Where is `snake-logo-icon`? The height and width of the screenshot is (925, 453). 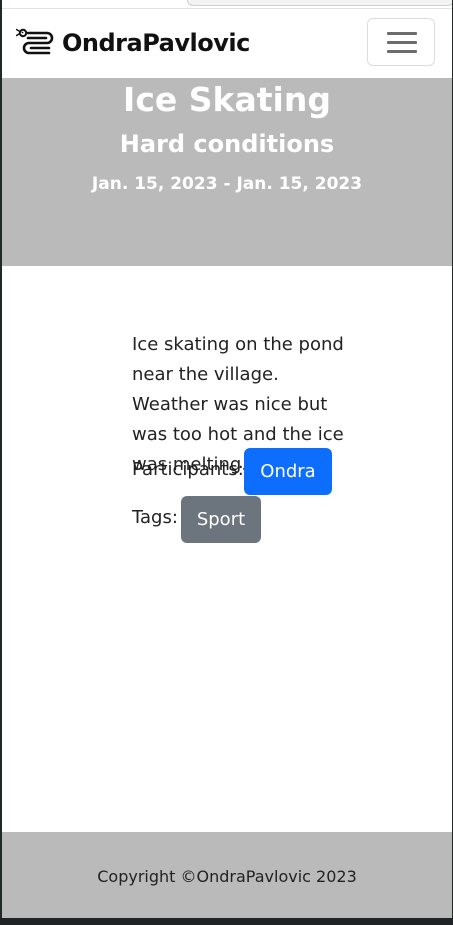 snake-logo-icon is located at coordinates (36, 43).